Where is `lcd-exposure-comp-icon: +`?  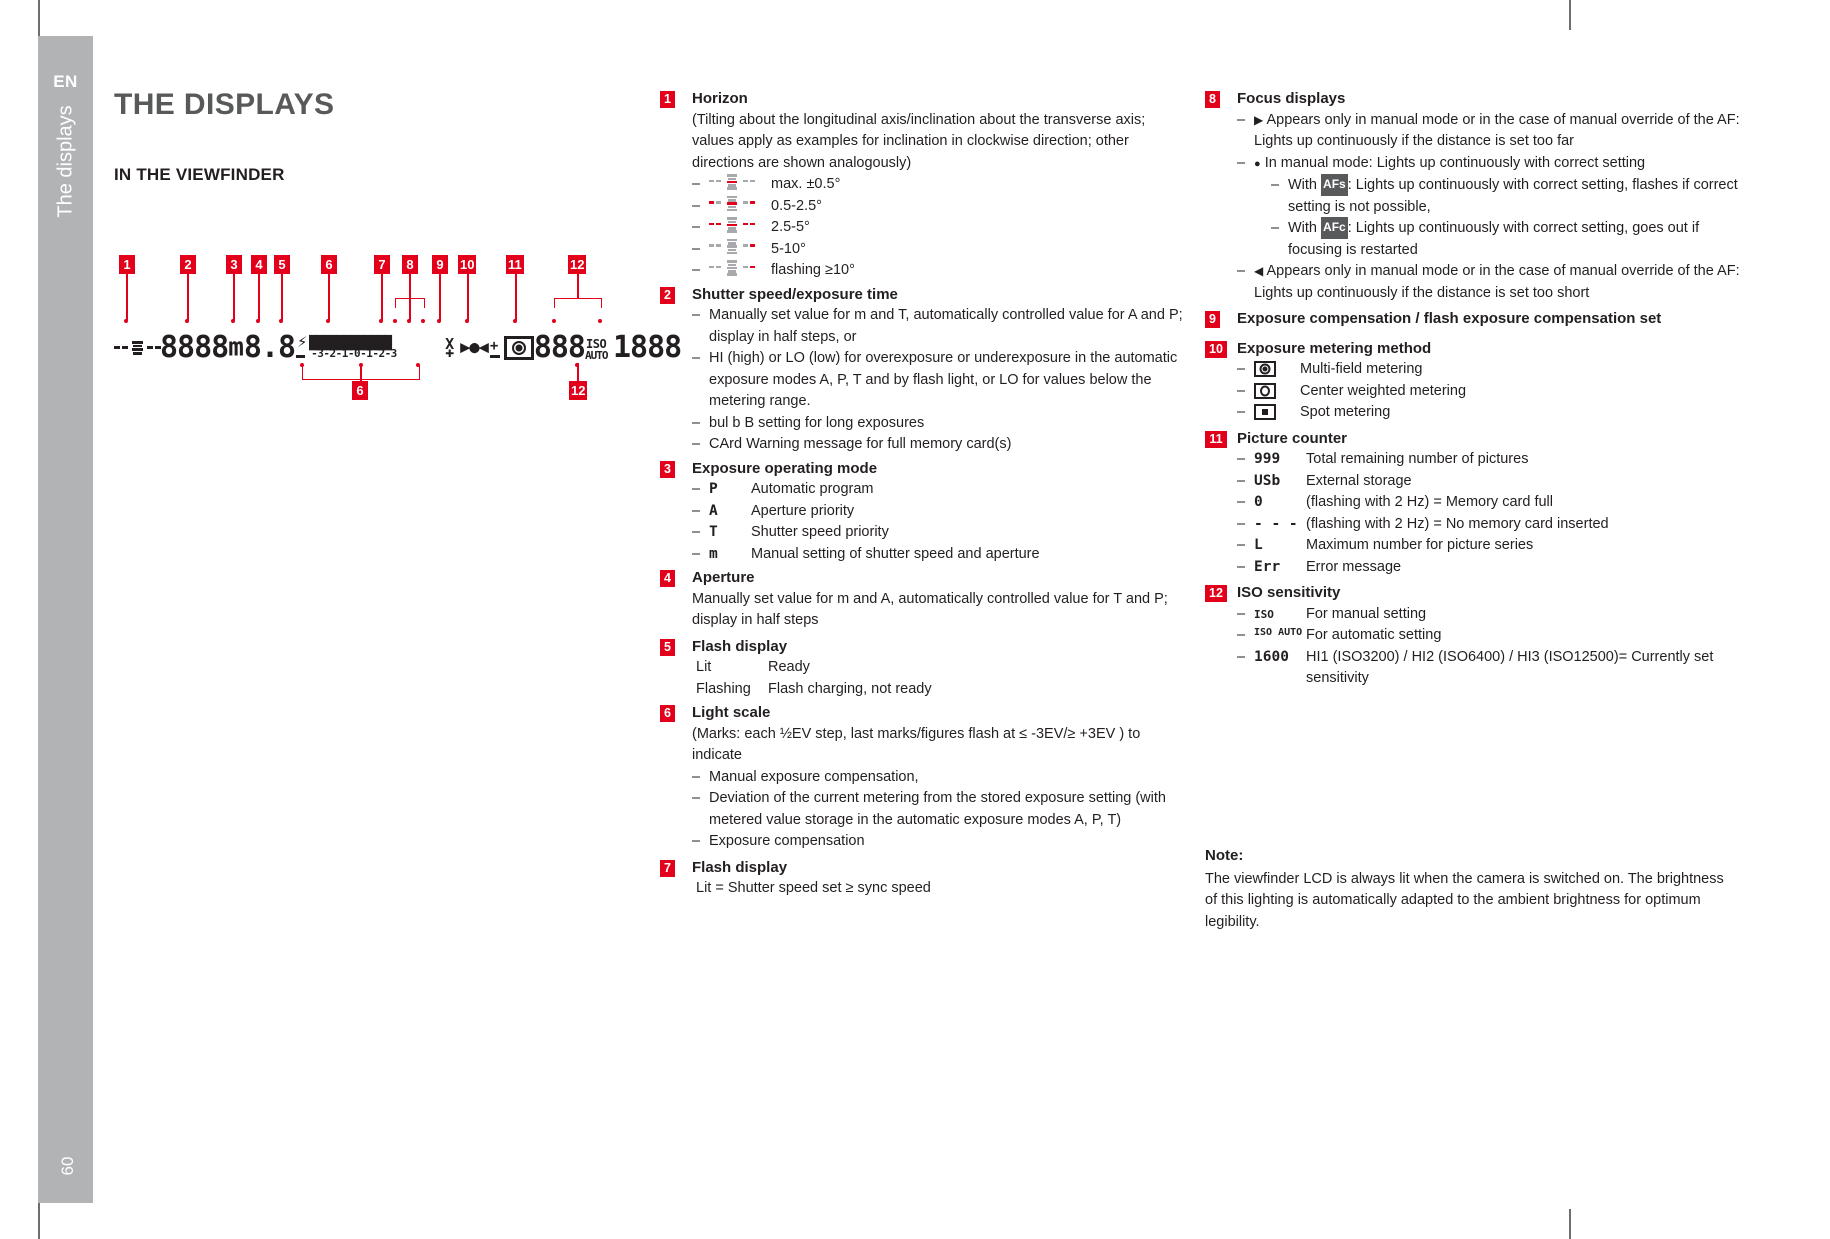 lcd-exposure-comp-icon: + is located at coordinates (496, 348).